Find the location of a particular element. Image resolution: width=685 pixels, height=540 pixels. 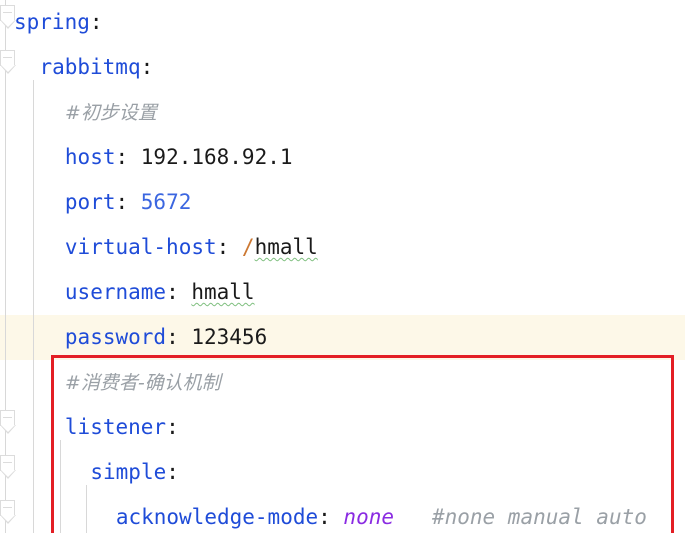

yaml-key: listener is located at coordinates (115, 427).